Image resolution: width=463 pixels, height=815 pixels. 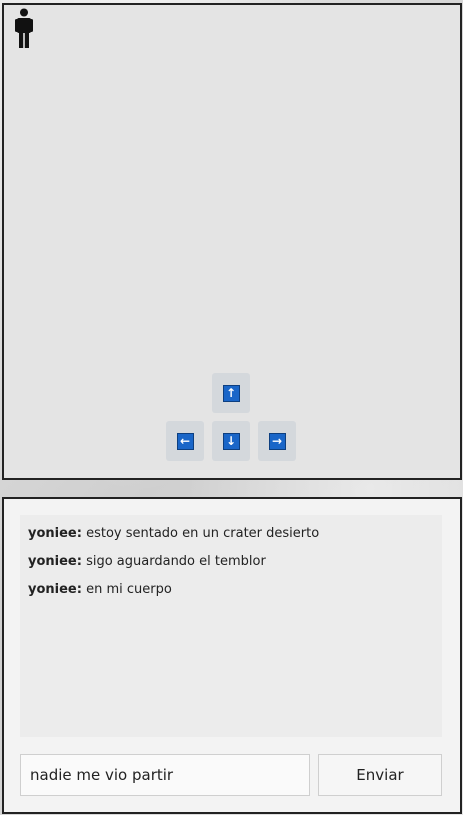 I want to click on arrow-left-icon: ←, so click(x=185, y=441).